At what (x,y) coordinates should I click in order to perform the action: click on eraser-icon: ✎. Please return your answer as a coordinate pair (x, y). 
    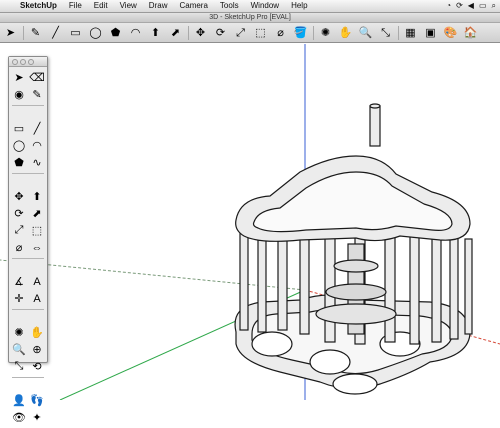
    Looking at the image, I should click on (35, 33).